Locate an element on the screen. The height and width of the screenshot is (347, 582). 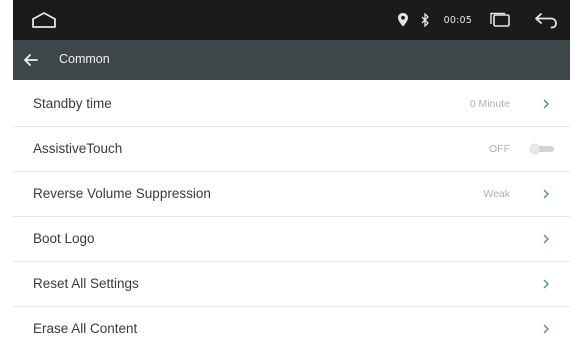
setting-row-erase-all-content: Erase All Content is located at coordinates (291, 327).